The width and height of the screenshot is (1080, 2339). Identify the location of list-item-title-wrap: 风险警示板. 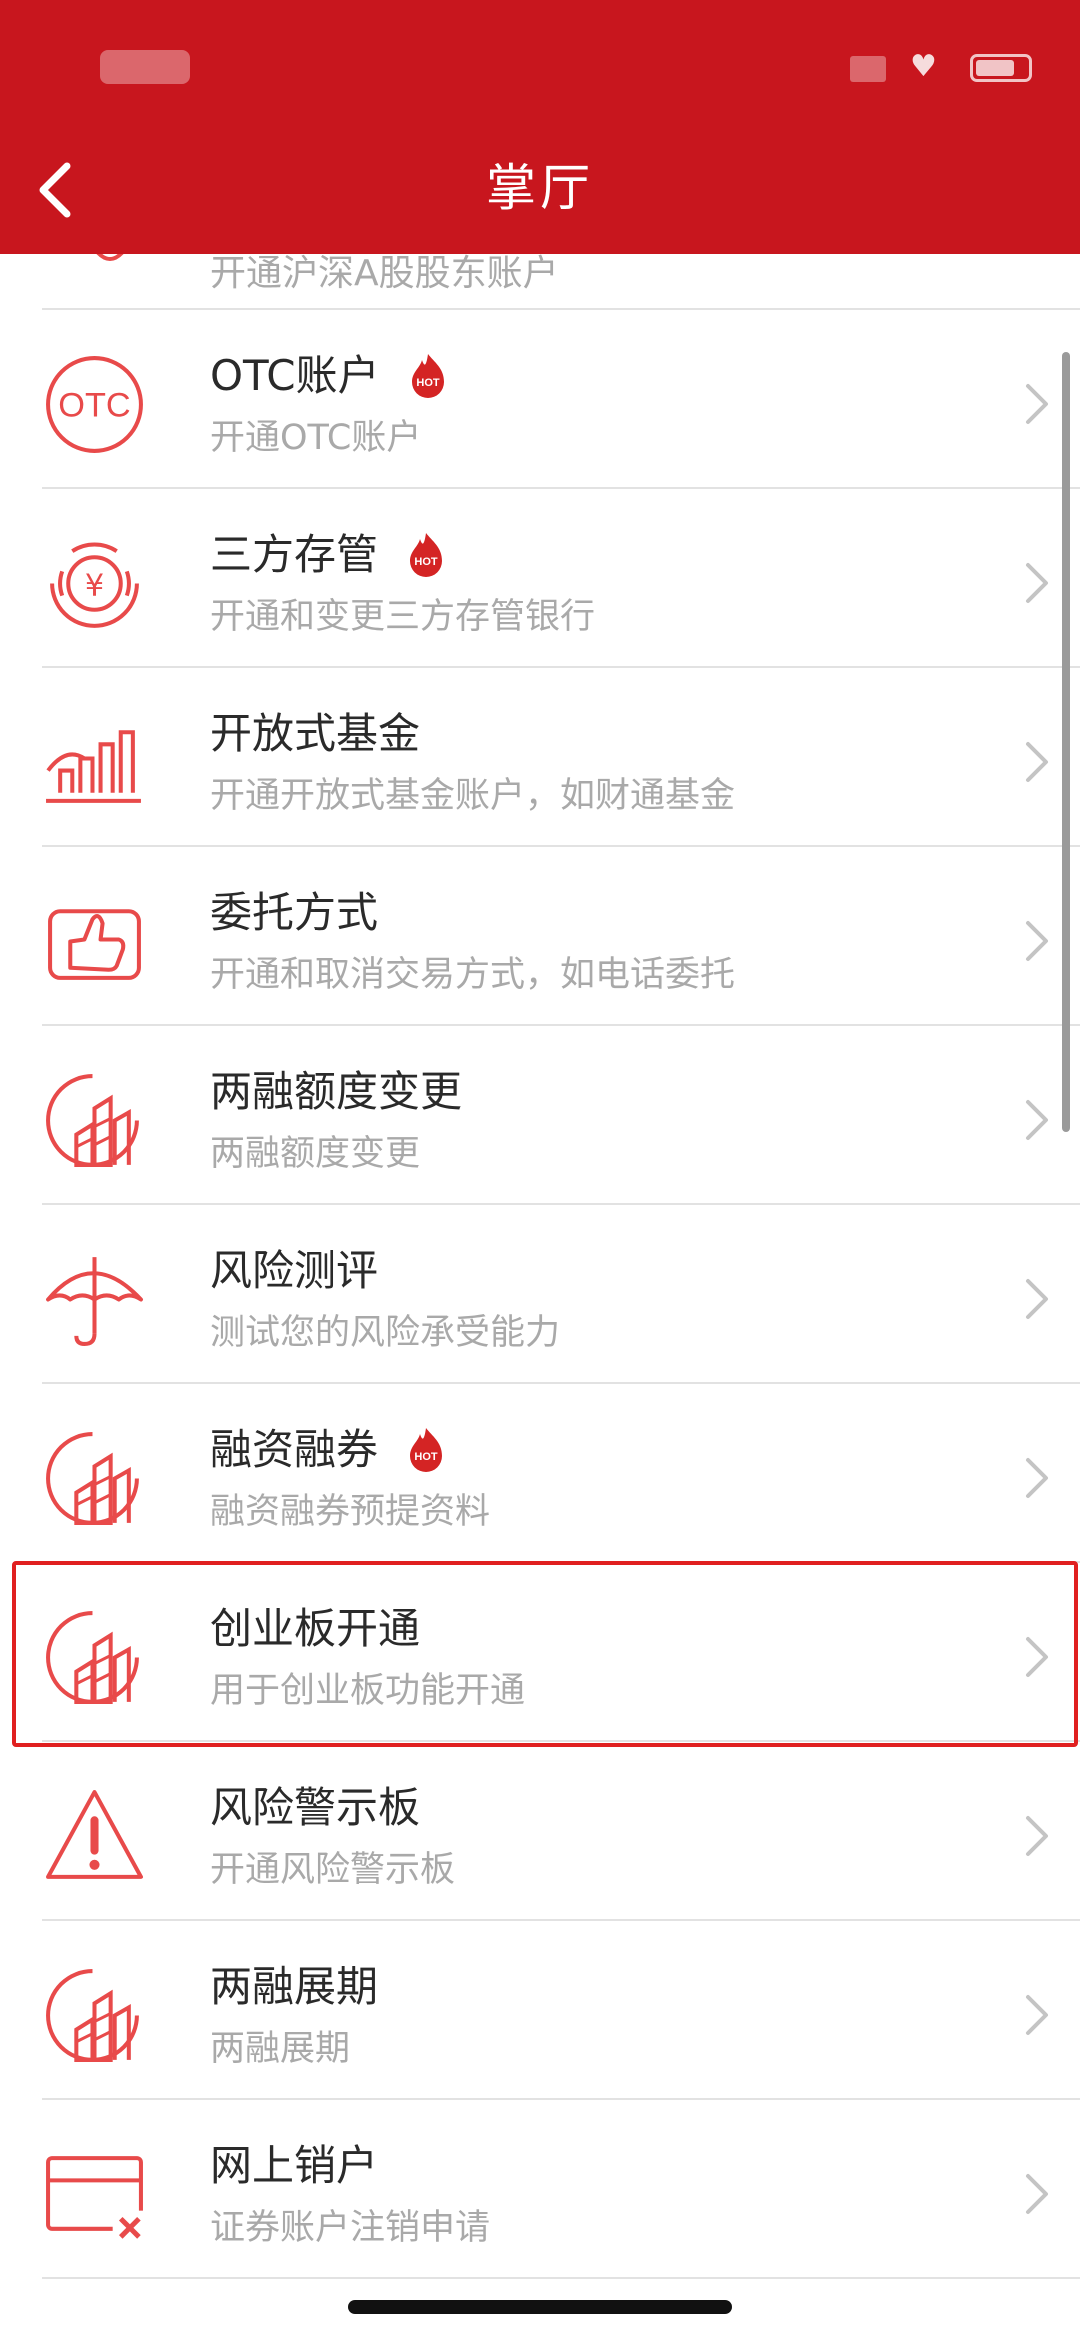
(315, 1808).